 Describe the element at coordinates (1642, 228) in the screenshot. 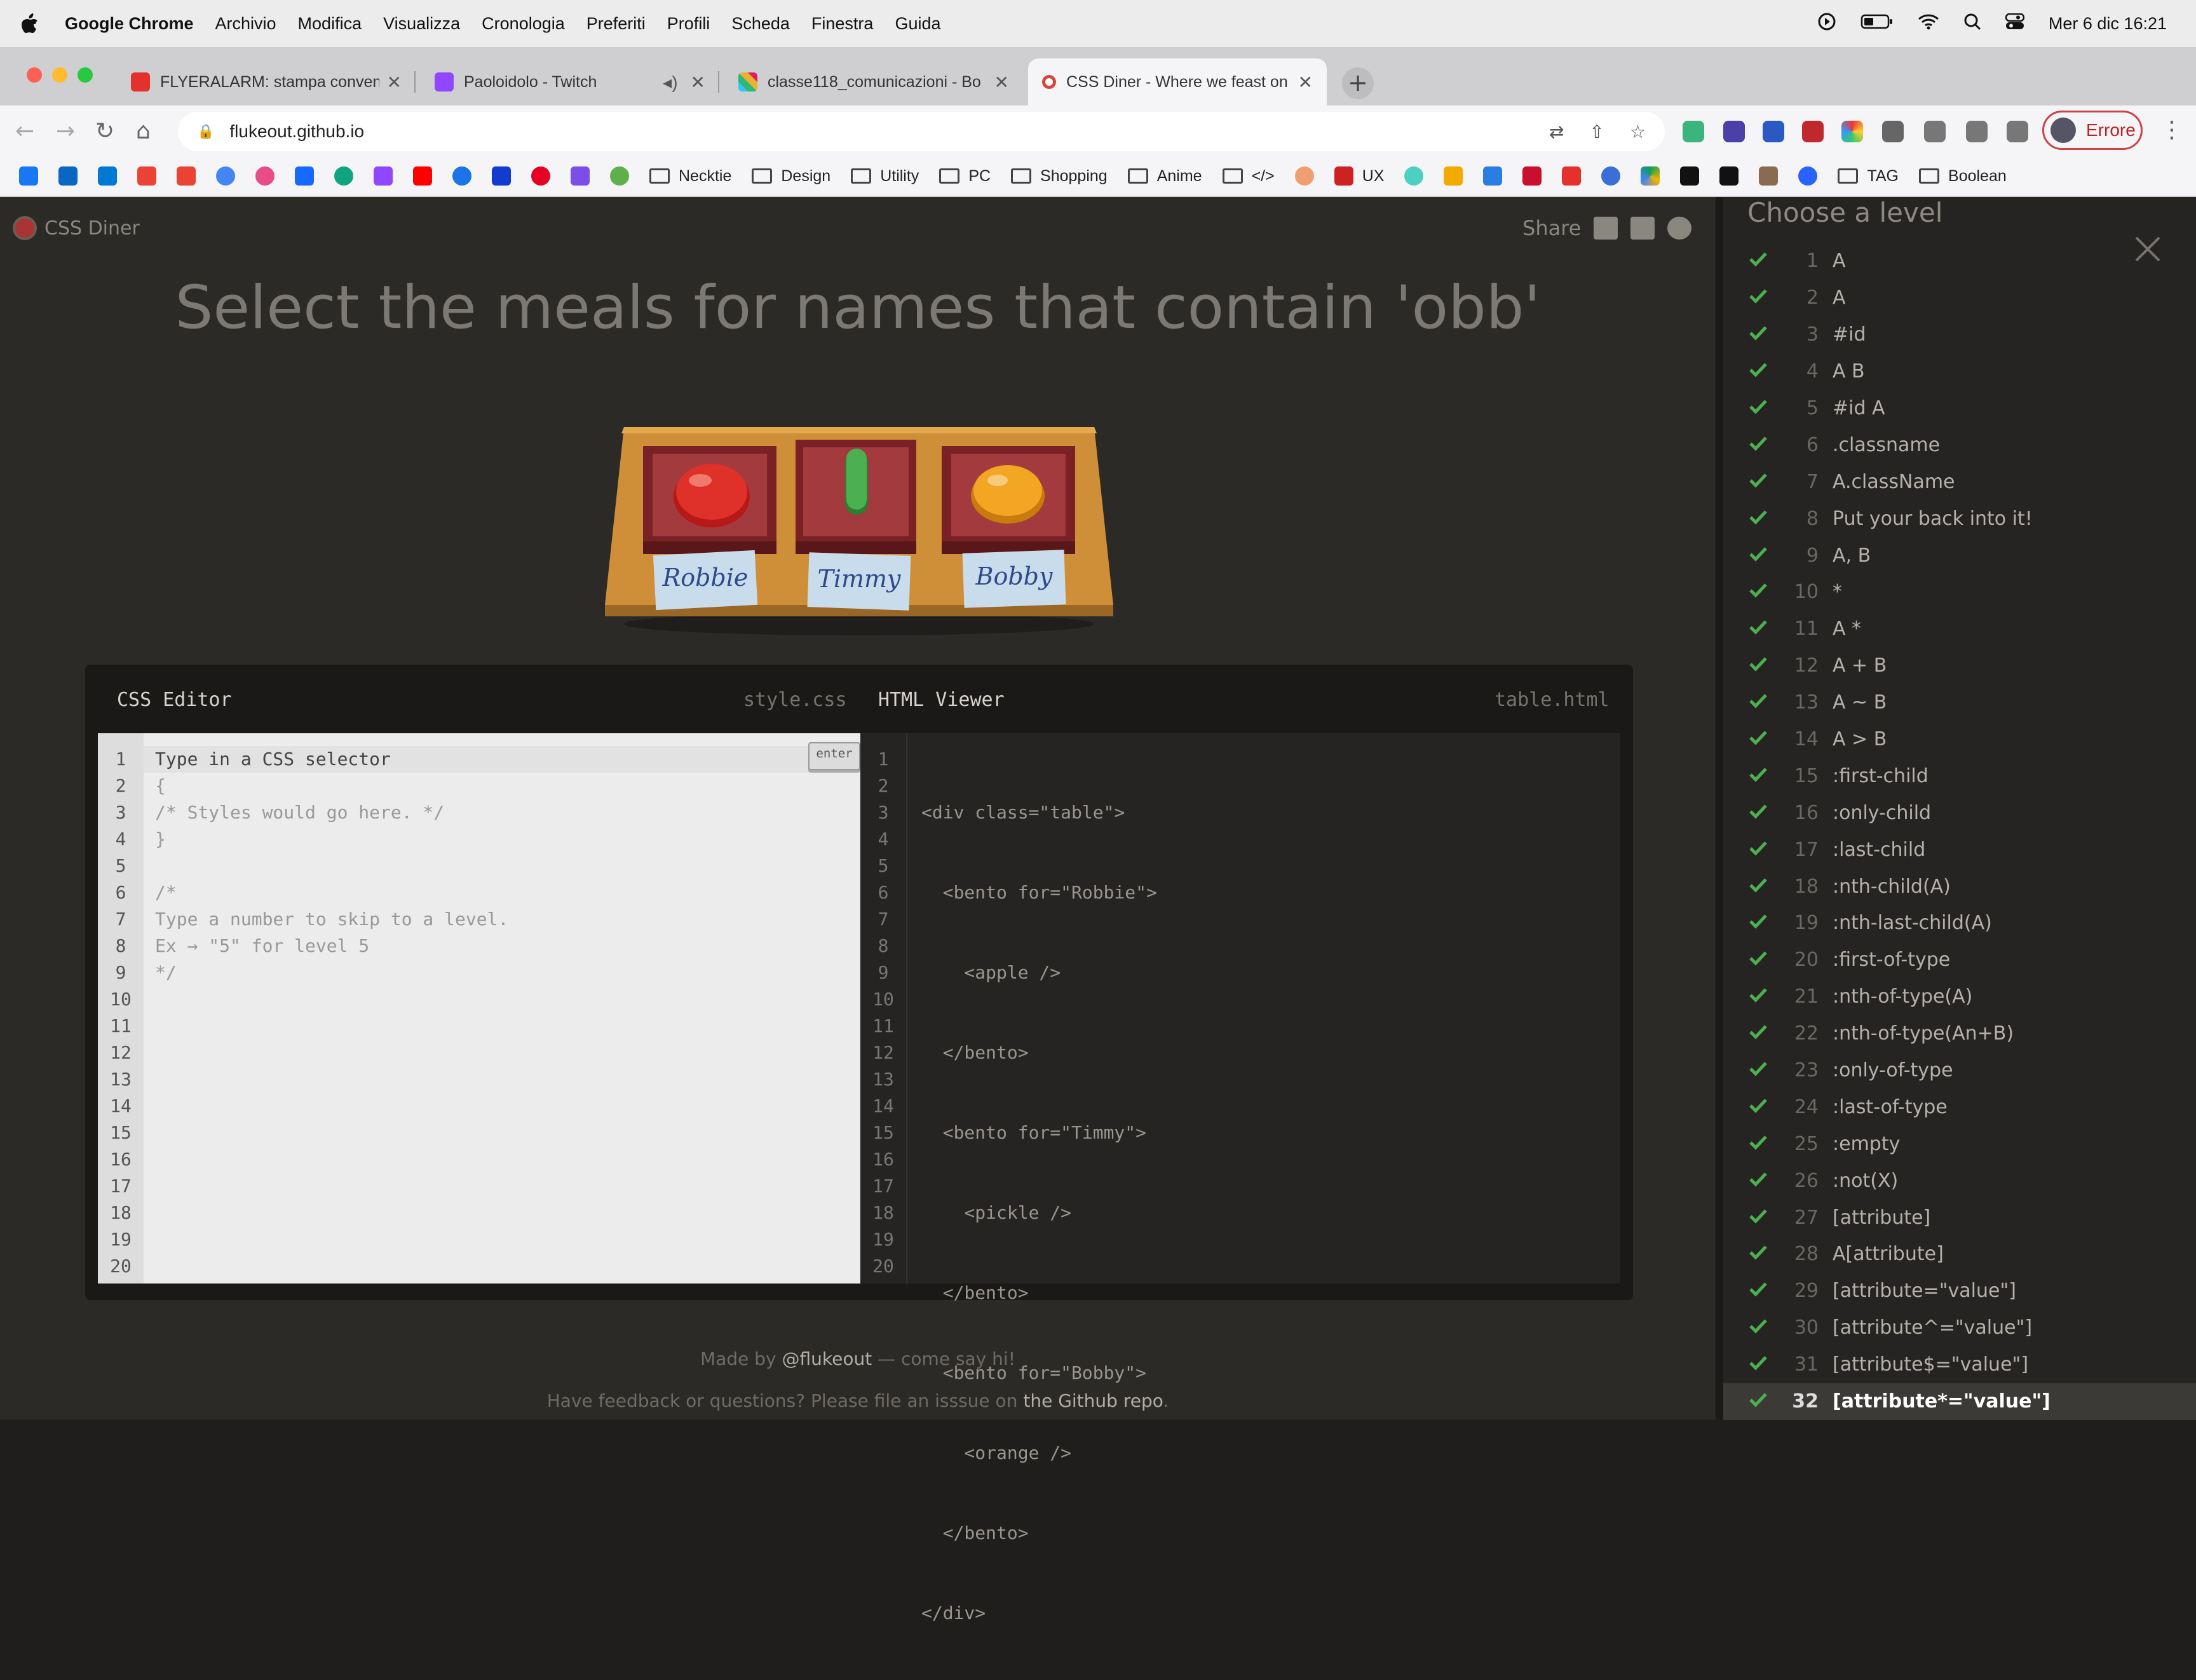

I see `facebook-icon` at that location.